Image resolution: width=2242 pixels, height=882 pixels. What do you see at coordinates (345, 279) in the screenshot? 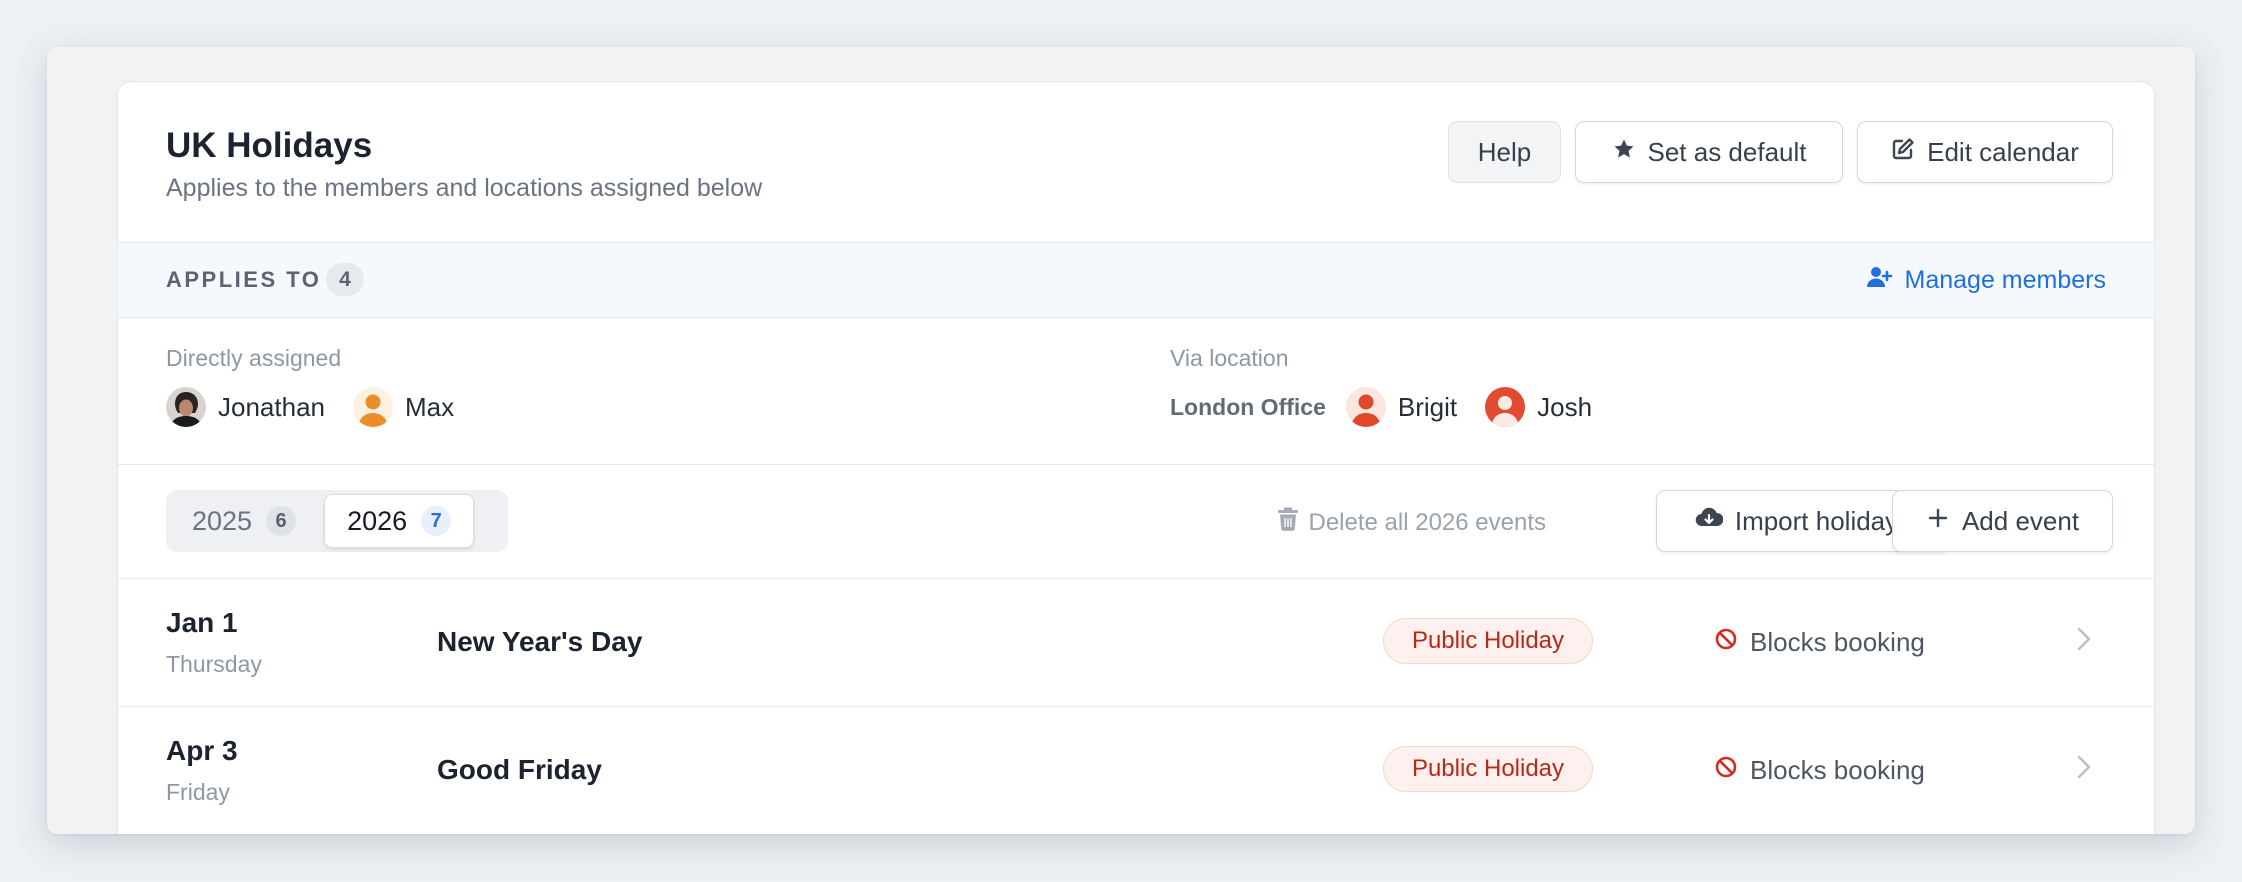
I see `applies-count-badge: 4` at bounding box center [345, 279].